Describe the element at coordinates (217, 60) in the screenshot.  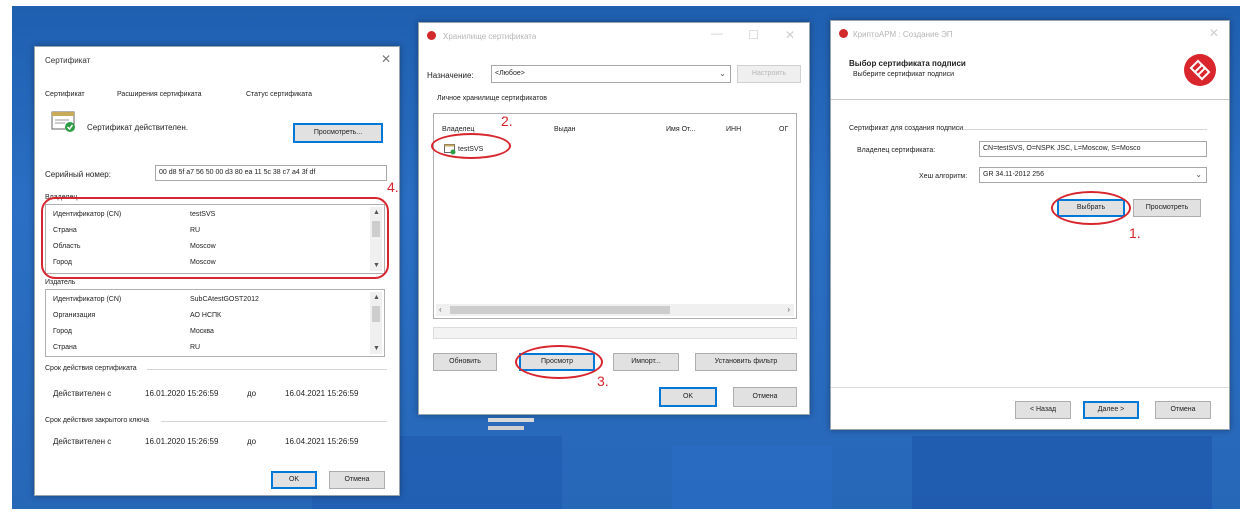
I see `title-bar: Сертификат ✕` at that location.